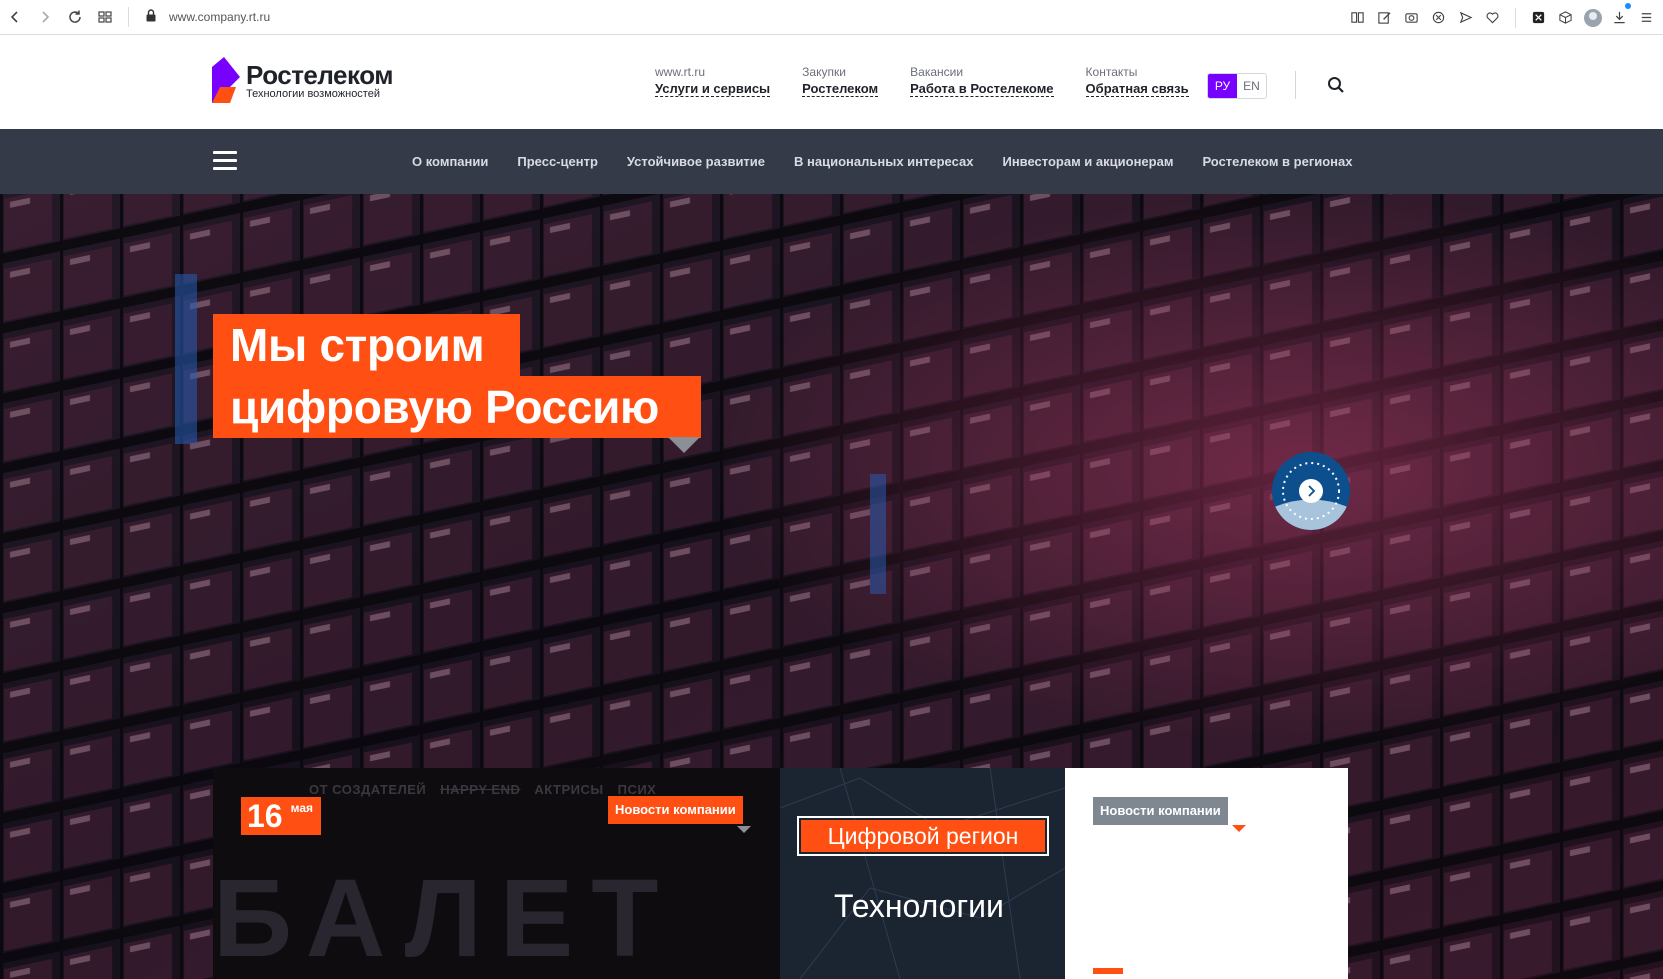  I want to click on card1-date-badge: 16 мая, so click(281, 816).